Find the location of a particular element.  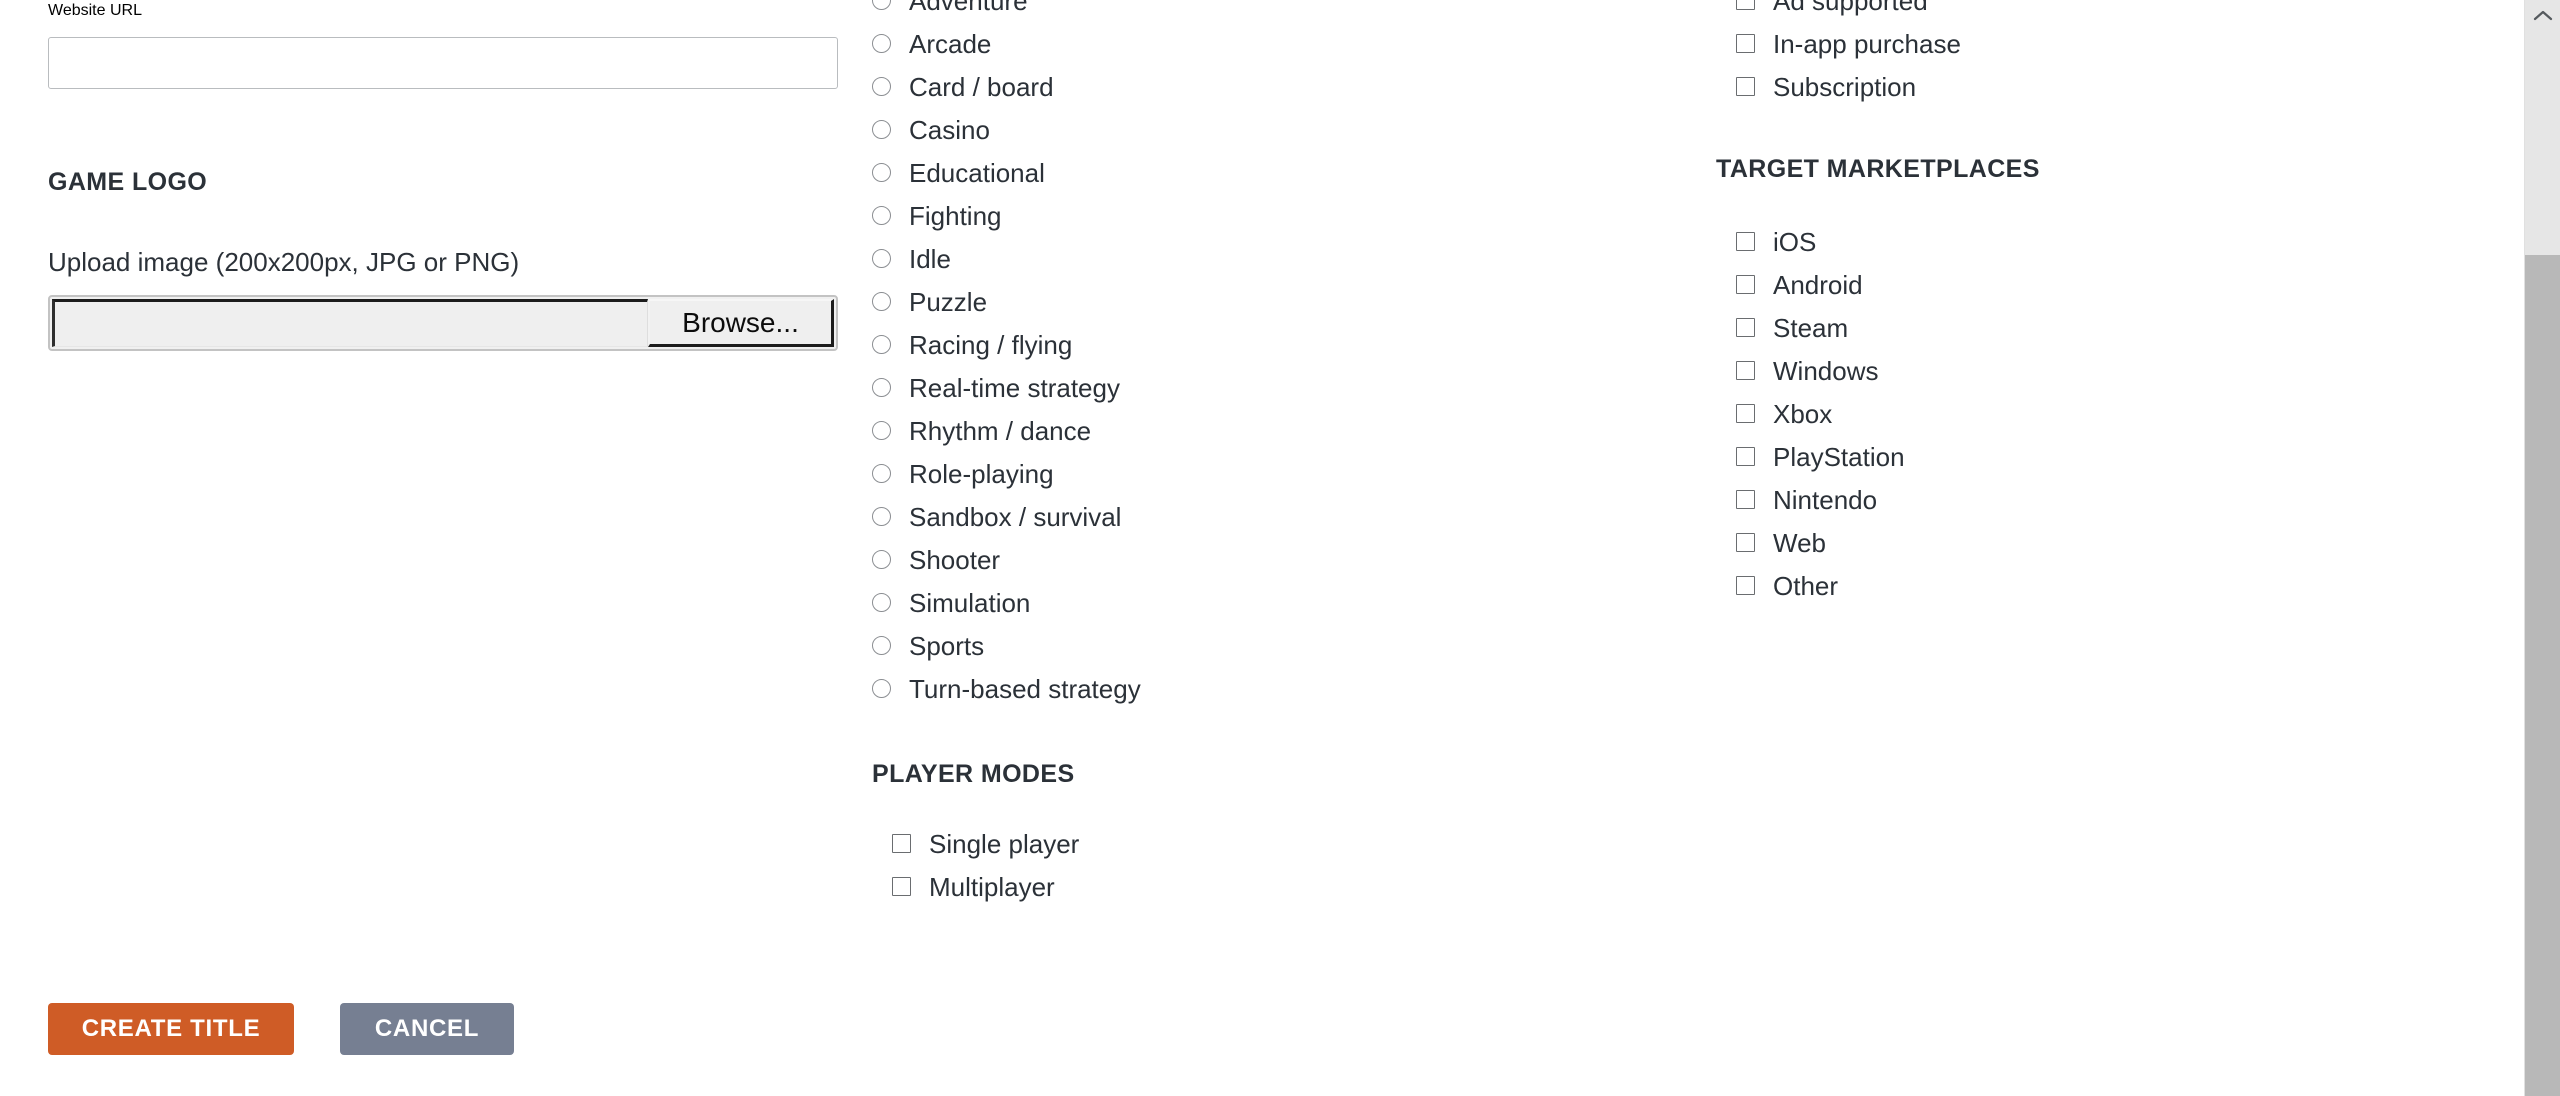

genre-option-casino: Casino is located at coordinates (1006, 129).